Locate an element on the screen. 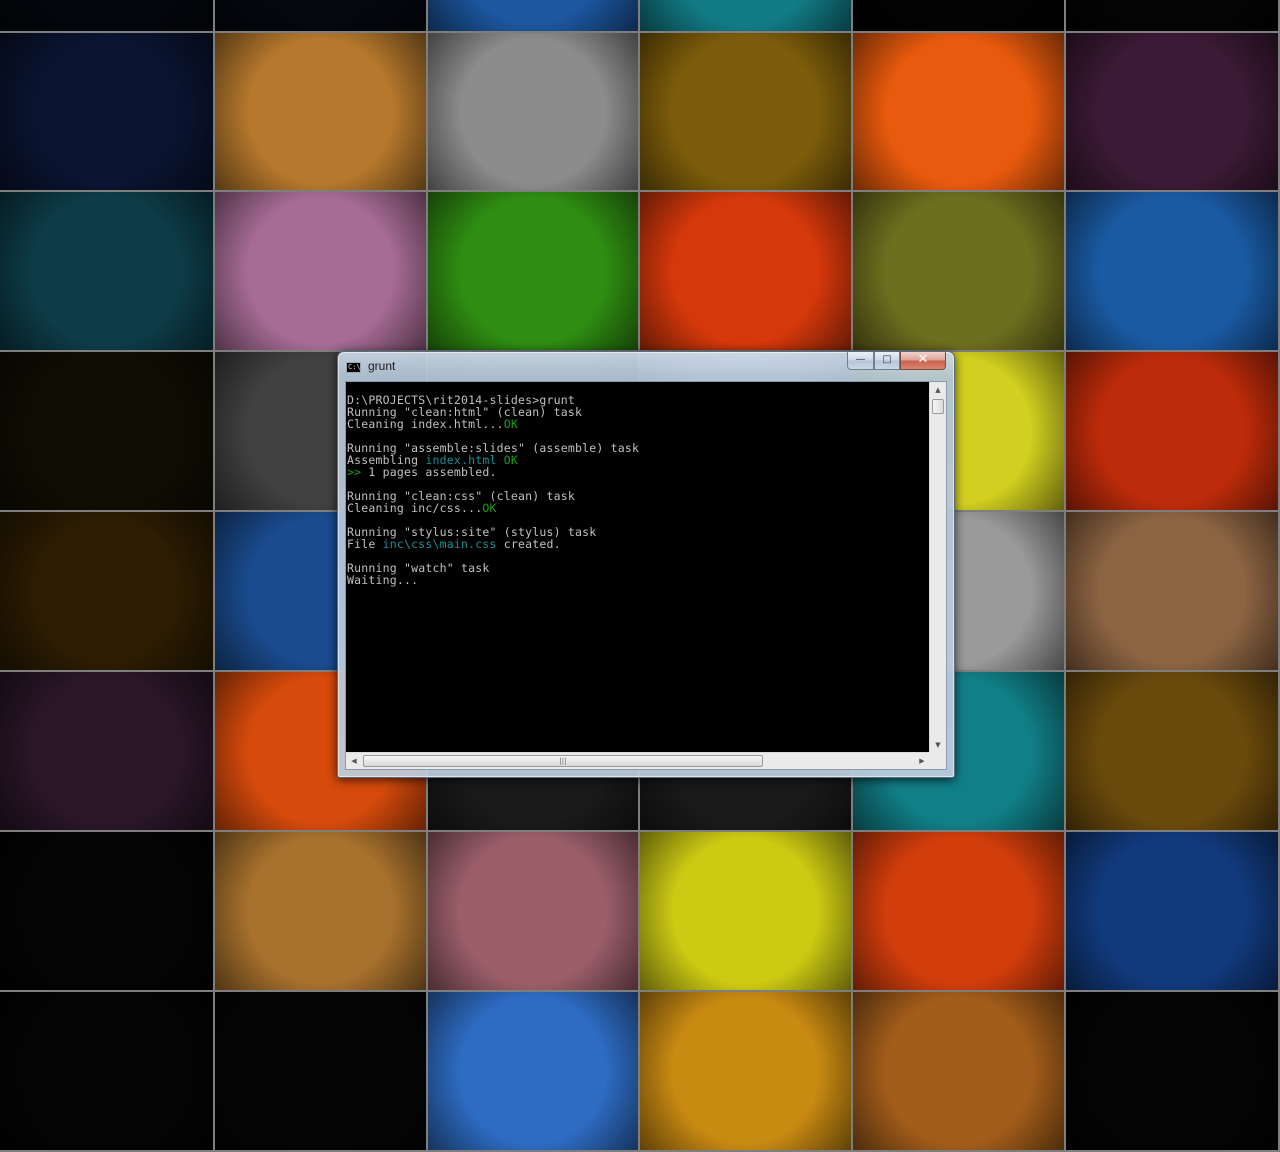  console-text-segment: File is located at coordinates (365, 544).